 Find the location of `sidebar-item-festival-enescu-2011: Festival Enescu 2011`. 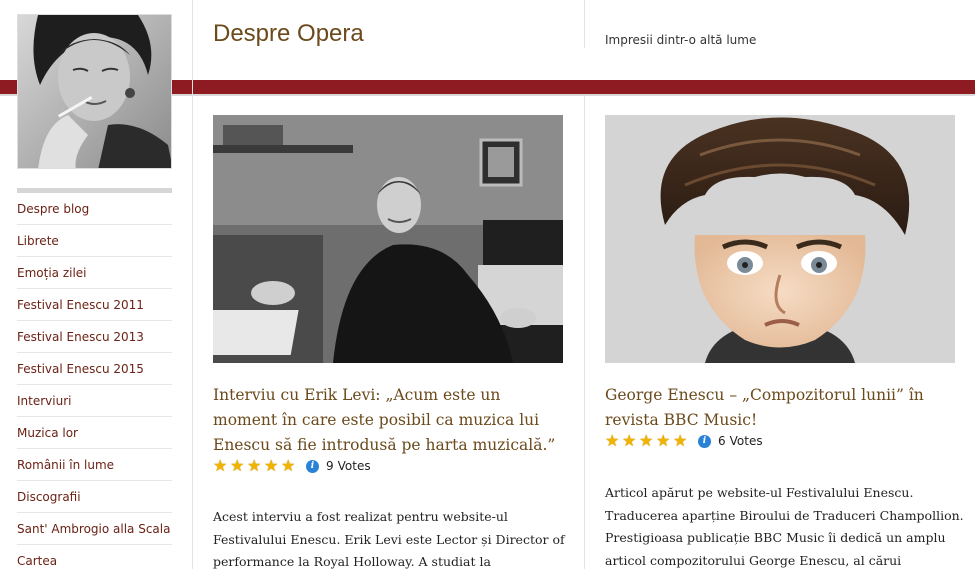

sidebar-item-festival-enescu-2011: Festival Enescu 2011 is located at coordinates (94, 305).